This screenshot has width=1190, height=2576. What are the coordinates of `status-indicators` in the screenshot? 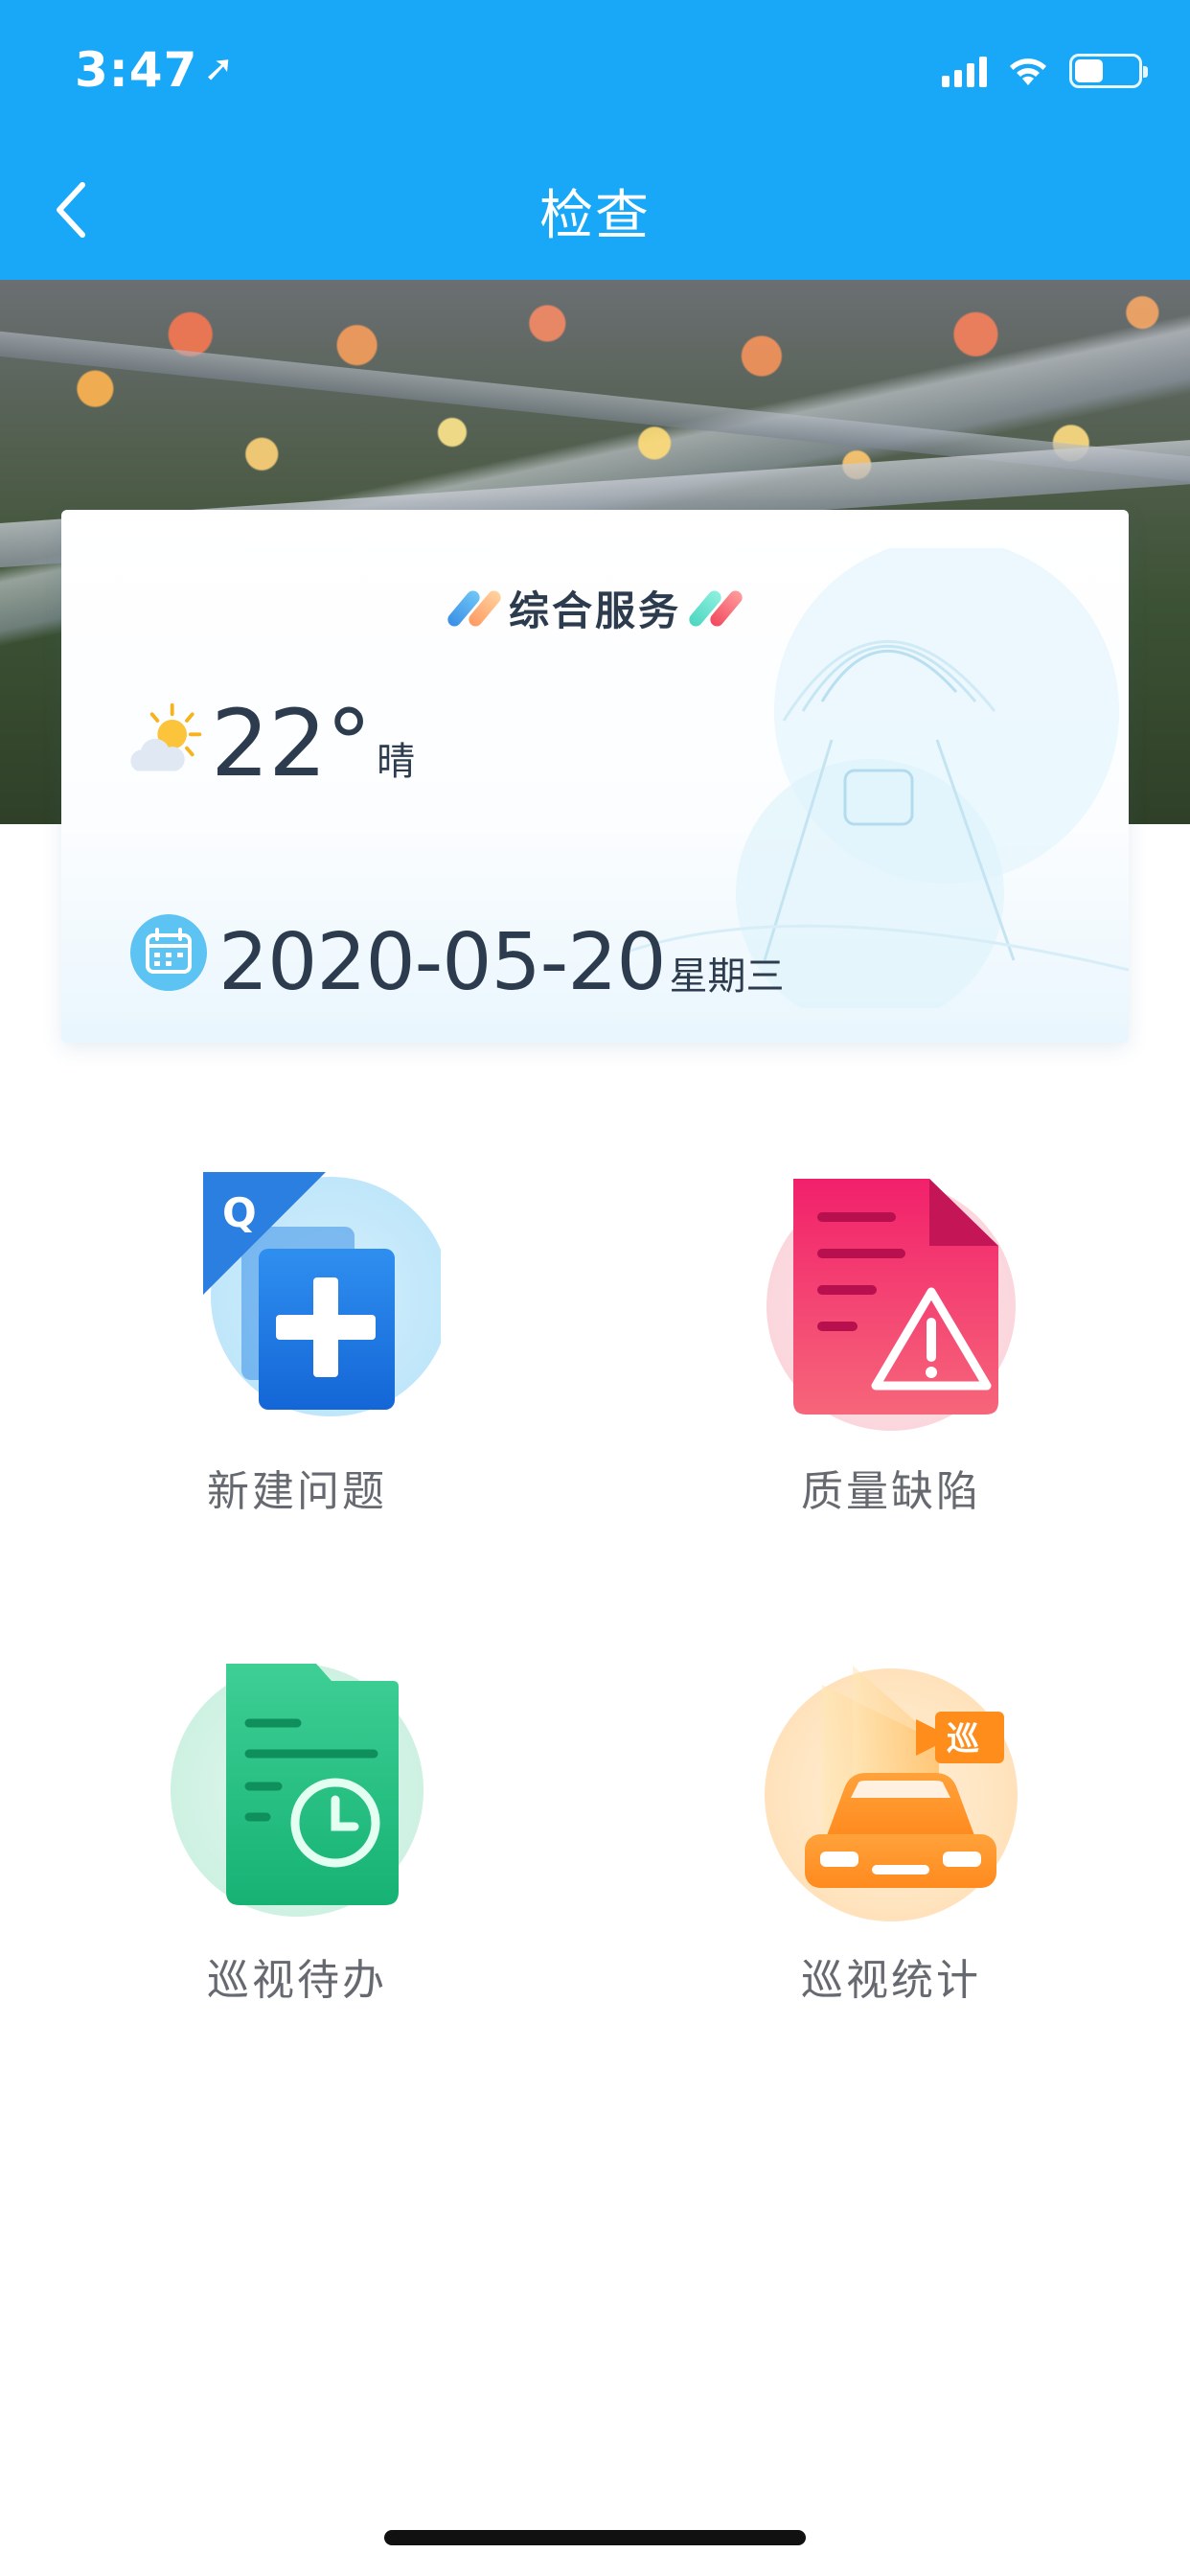 It's located at (1045, 71).